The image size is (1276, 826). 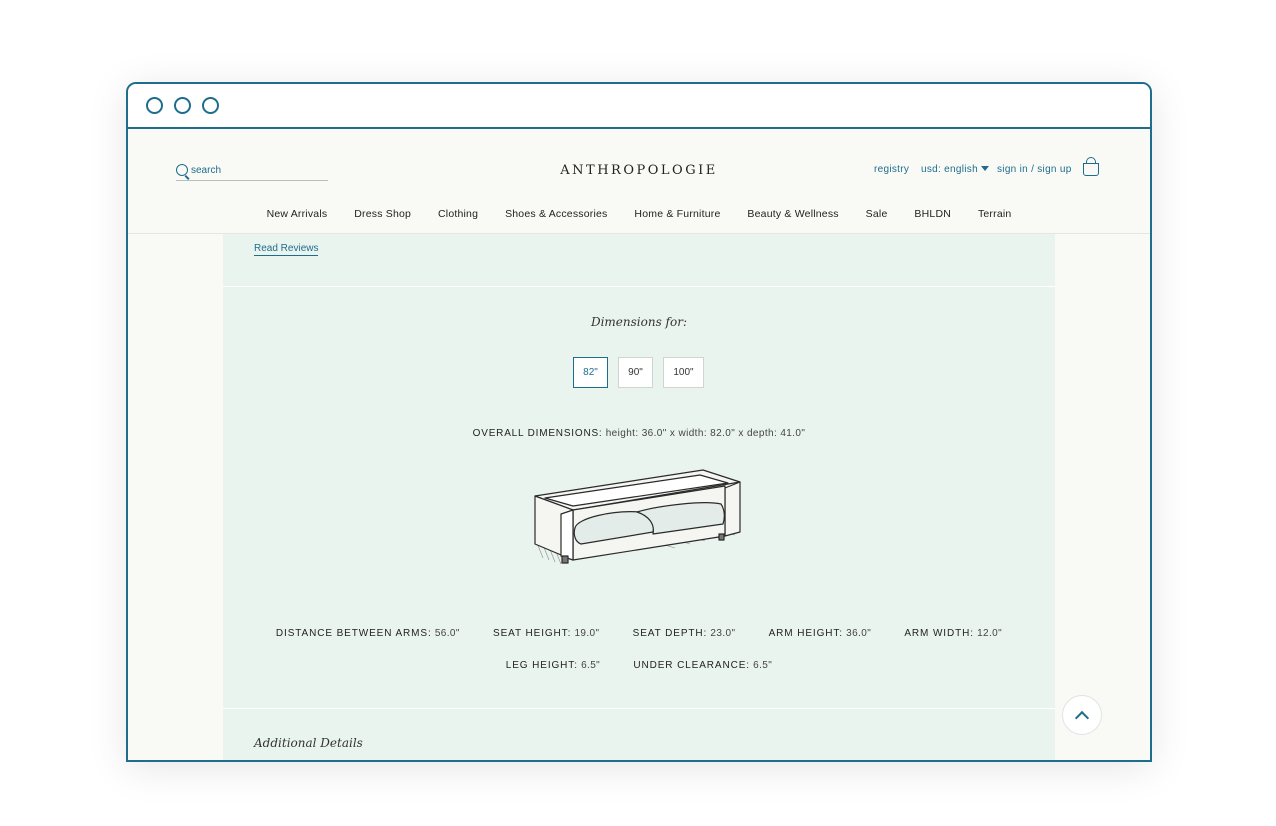 What do you see at coordinates (590, 372) in the screenshot?
I see `size-option-82: 82"` at bounding box center [590, 372].